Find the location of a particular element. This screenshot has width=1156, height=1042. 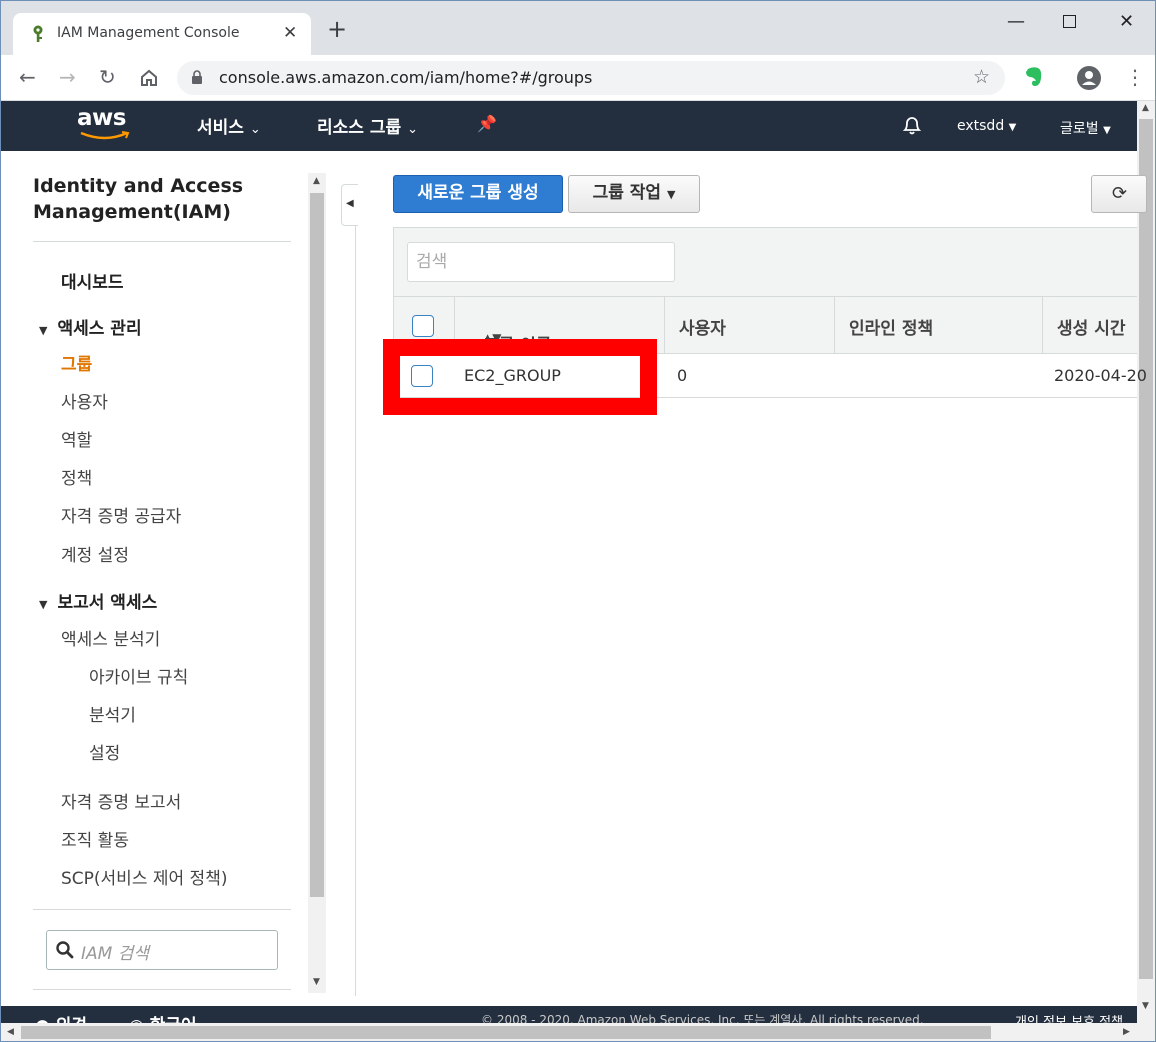

sidebar-item-settings: 설정 is located at coordinates (104, 751).